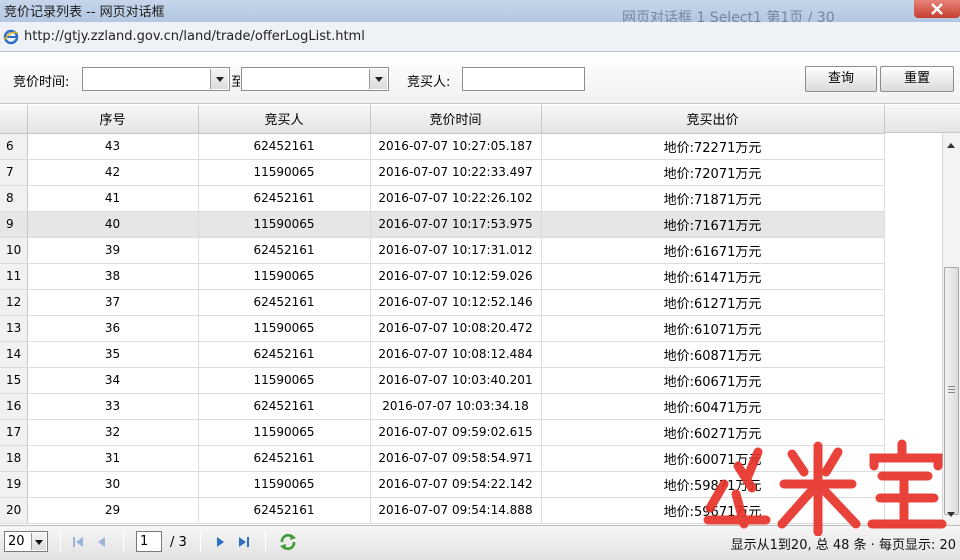 The width and height of the screenshot is (960, 560). What do you see at coordinates (713, 380) in the screenshot?
I see `bid-price-cell: 地价:60671万元` at bounding box center [713, 380].